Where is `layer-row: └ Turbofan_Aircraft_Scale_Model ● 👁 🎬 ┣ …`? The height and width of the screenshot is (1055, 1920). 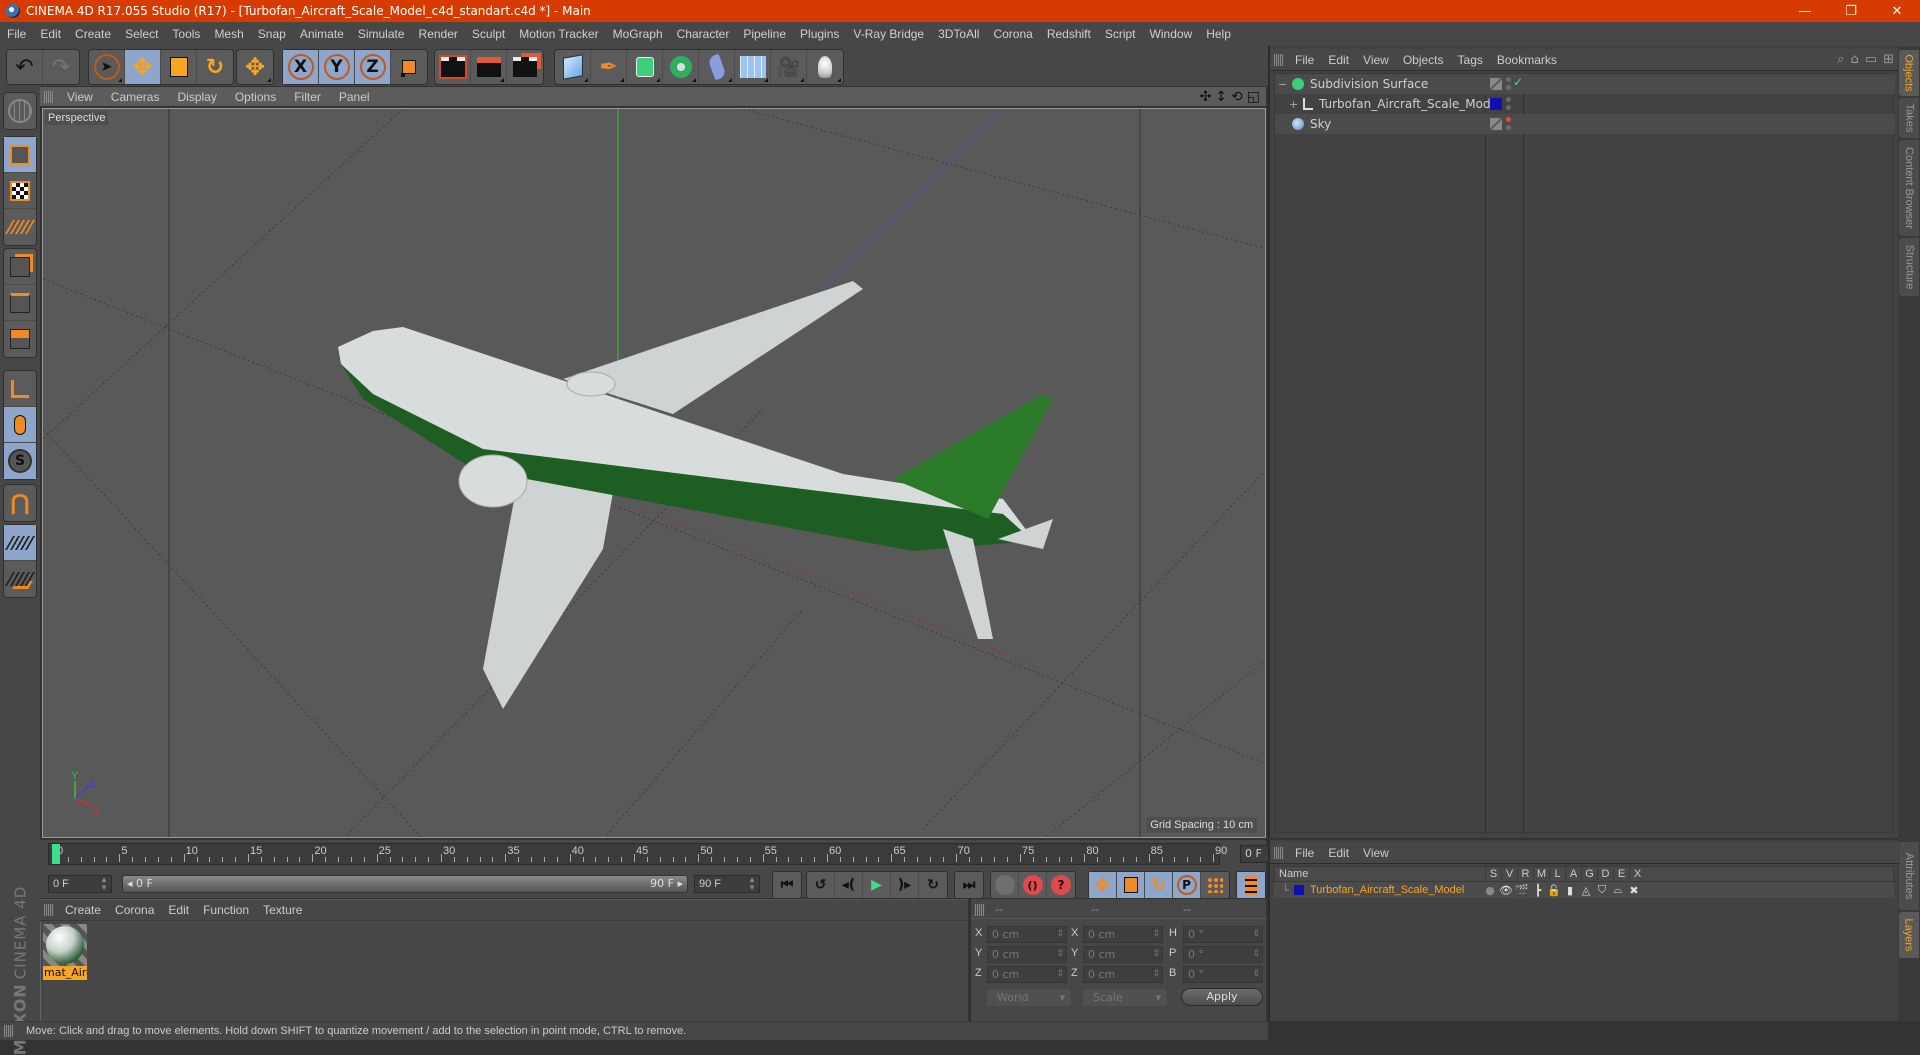 layer-row: └ Turbofan_Aircraft_Scale_Model ● 👁 🎬 ┣ … is located at coordinates (1584, 890).